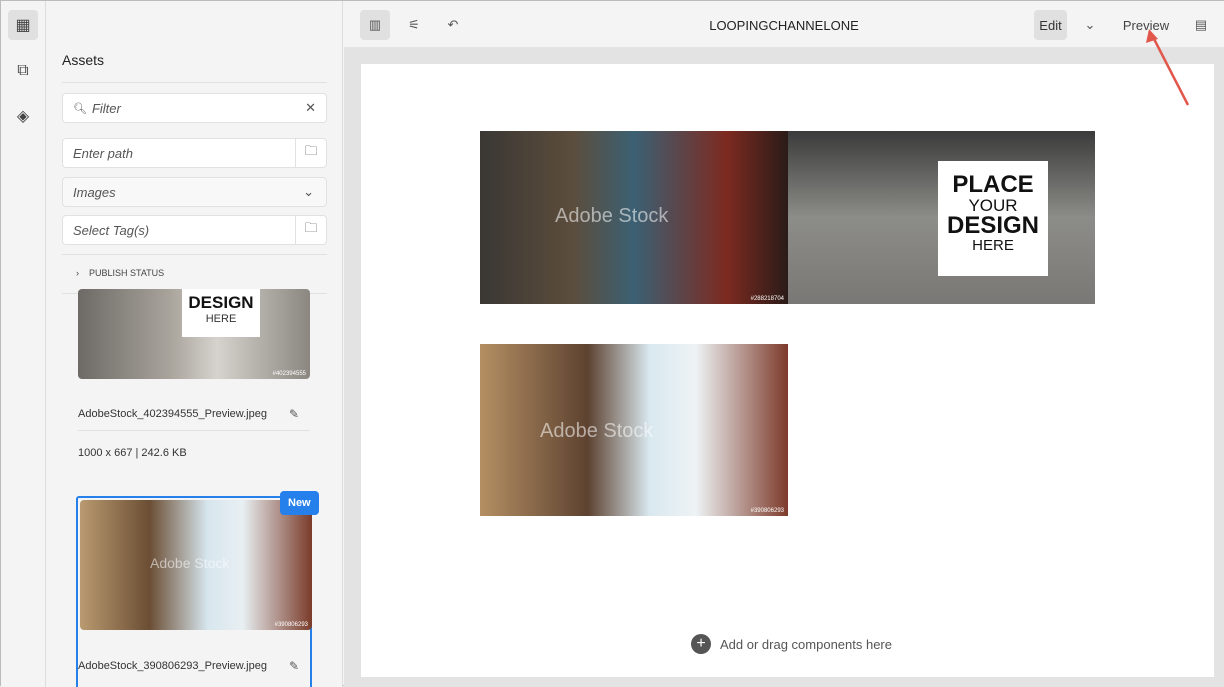 The height and width of the screenshot is (687, 1224). Describe the element at coordinates (194, 108) in the screenshot. I see `filter-input: 🔍︎ Filter ✕` at that location.